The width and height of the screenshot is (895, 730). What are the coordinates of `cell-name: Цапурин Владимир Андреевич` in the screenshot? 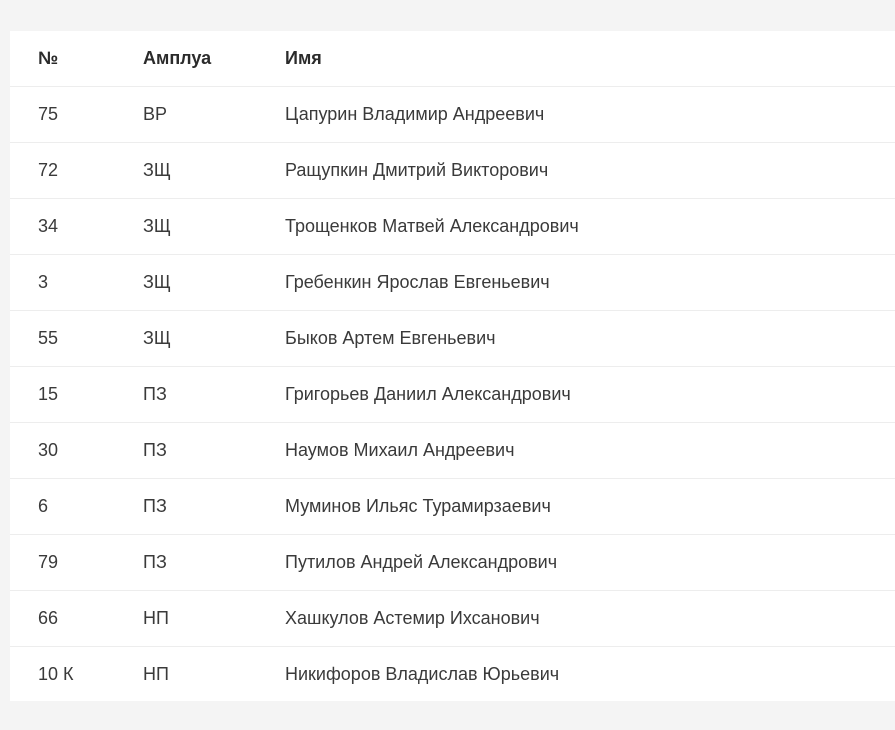 It's located at (590, 114).